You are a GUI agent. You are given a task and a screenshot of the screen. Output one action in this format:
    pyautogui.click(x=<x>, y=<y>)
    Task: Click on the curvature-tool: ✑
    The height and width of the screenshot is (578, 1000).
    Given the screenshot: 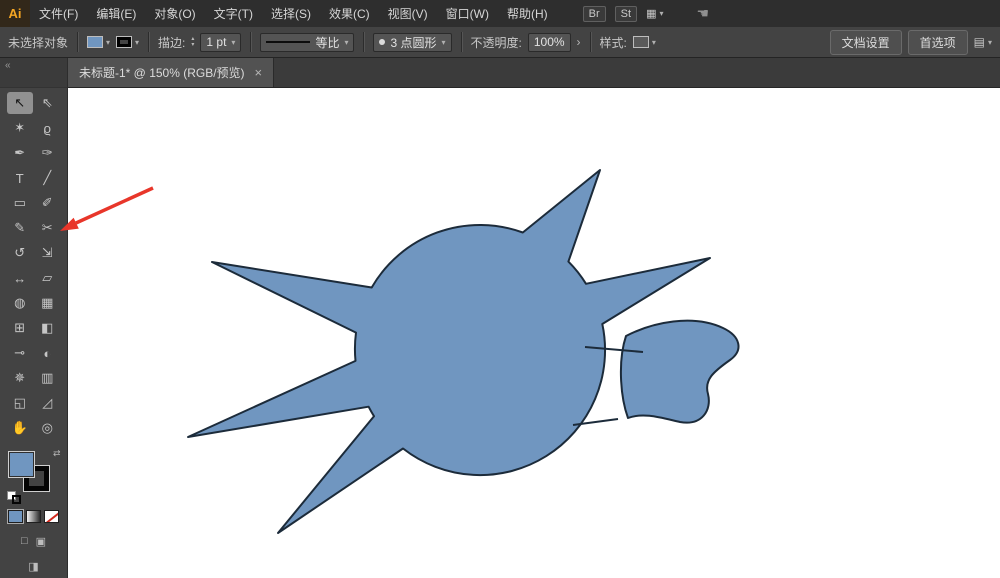 What is the action you would take?
    pyautogui.click(x=47, y=153)
    